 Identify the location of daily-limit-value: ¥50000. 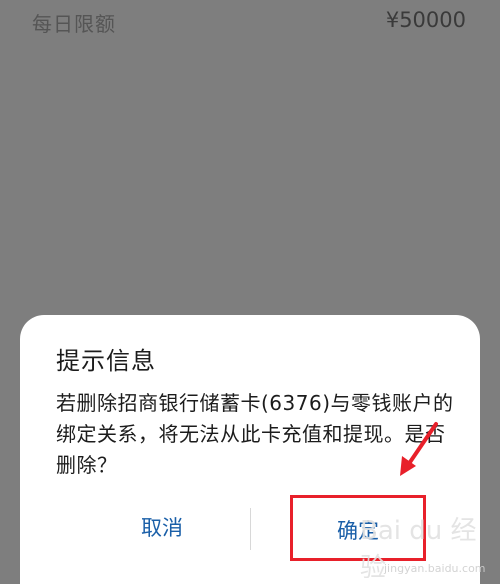
(425, 20).